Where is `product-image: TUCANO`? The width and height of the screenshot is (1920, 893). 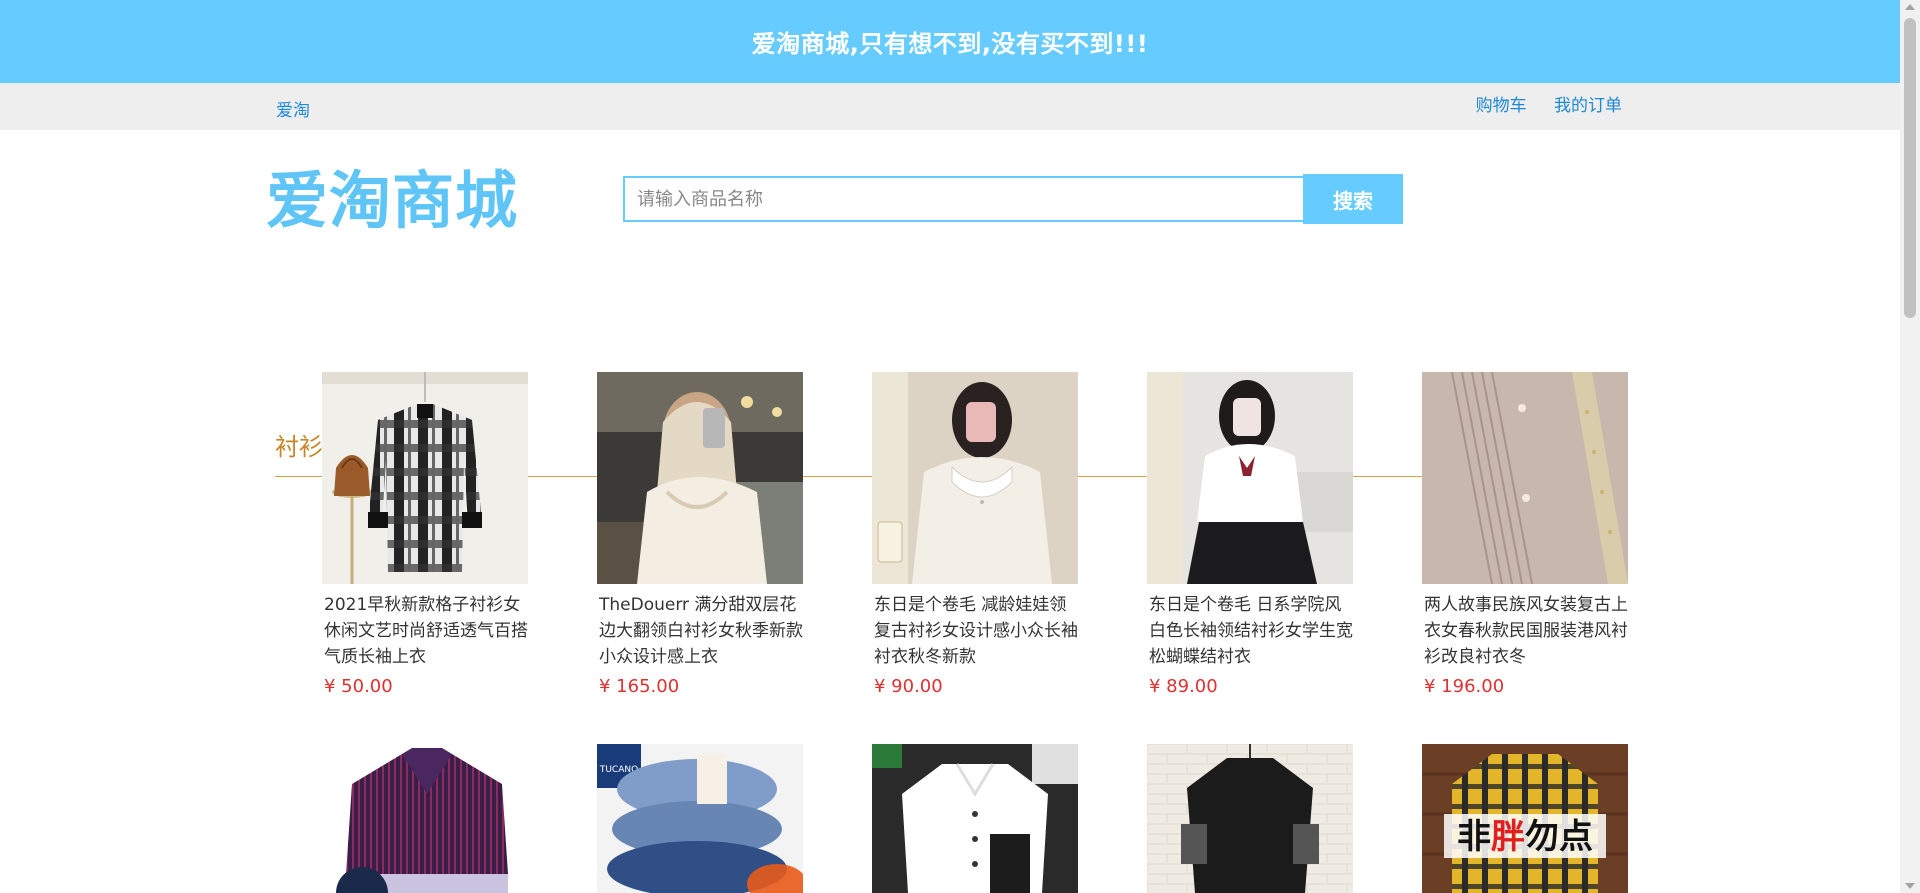
product-image: TUCANO is located at coordinates (700, 818).